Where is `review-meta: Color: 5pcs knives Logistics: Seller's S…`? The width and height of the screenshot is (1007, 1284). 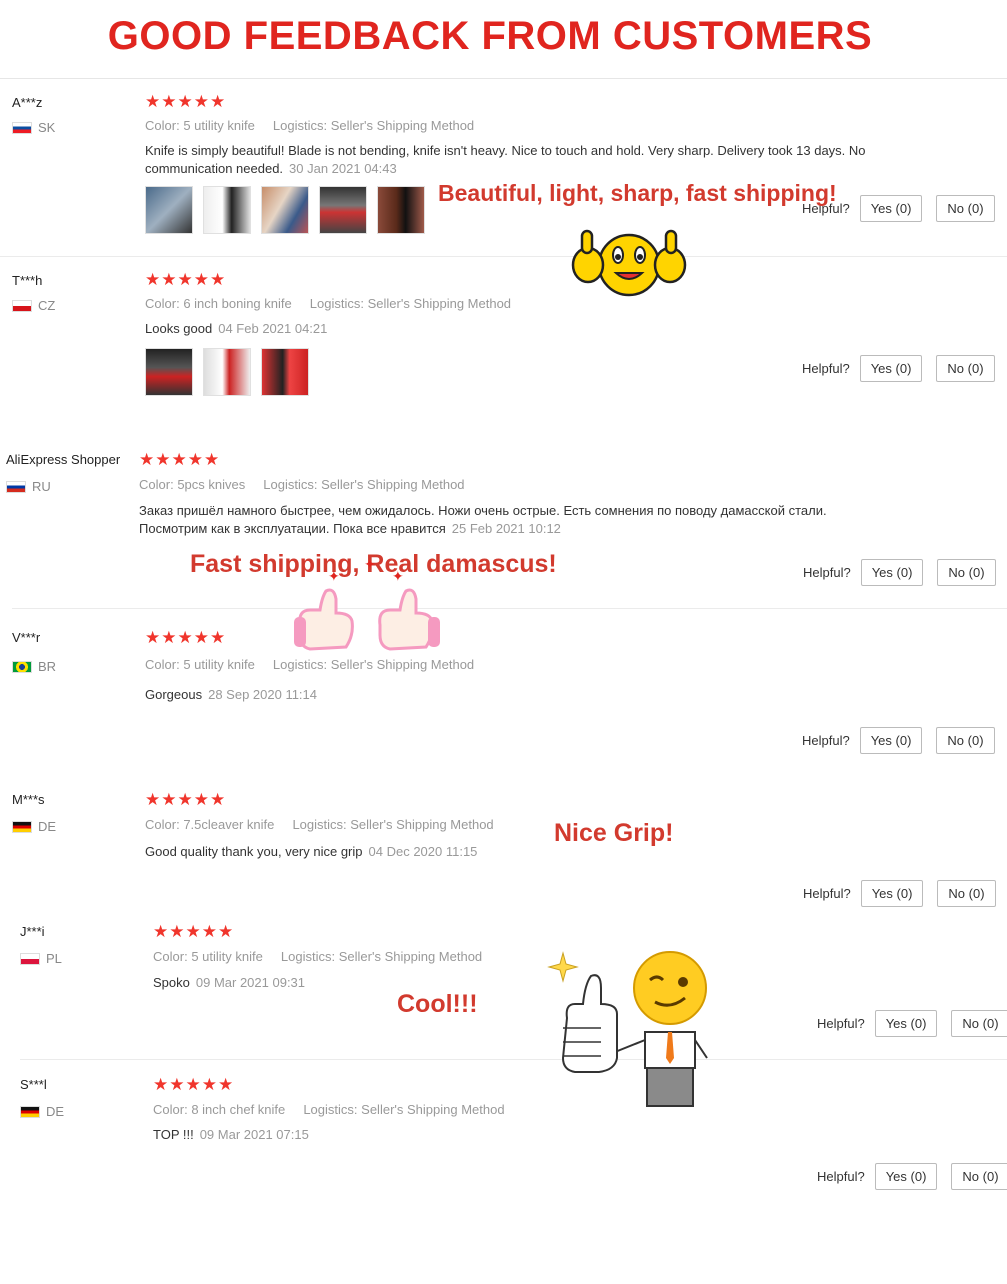
review-meta: Color: 5pcs knives Logistics: Seller's S… is located at coordinates (302, 484).